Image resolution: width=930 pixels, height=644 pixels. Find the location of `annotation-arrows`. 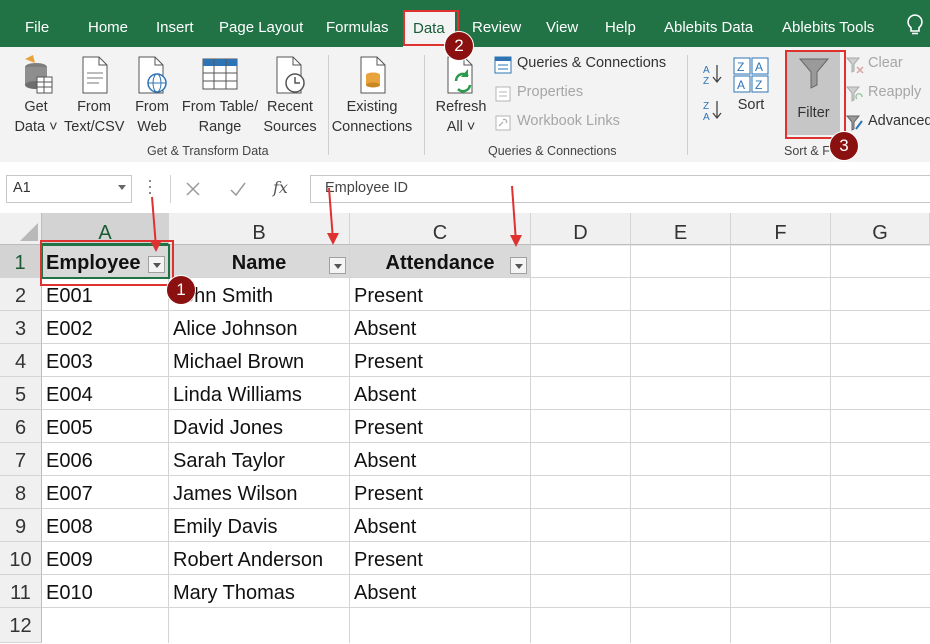

annotation-arrows is located at coordinates (336, 218).